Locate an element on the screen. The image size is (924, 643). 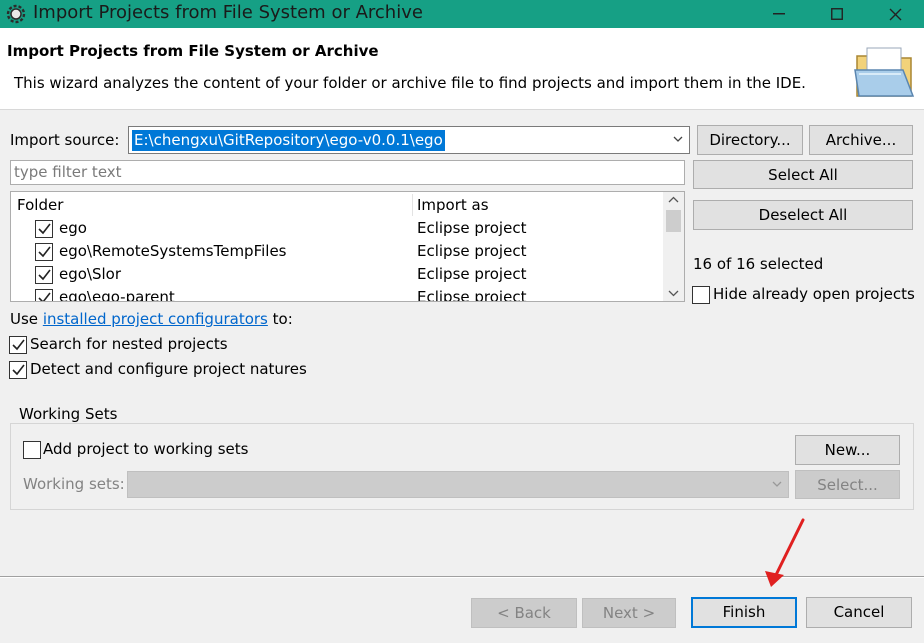
close-icon is located at coordinates (895, 14).